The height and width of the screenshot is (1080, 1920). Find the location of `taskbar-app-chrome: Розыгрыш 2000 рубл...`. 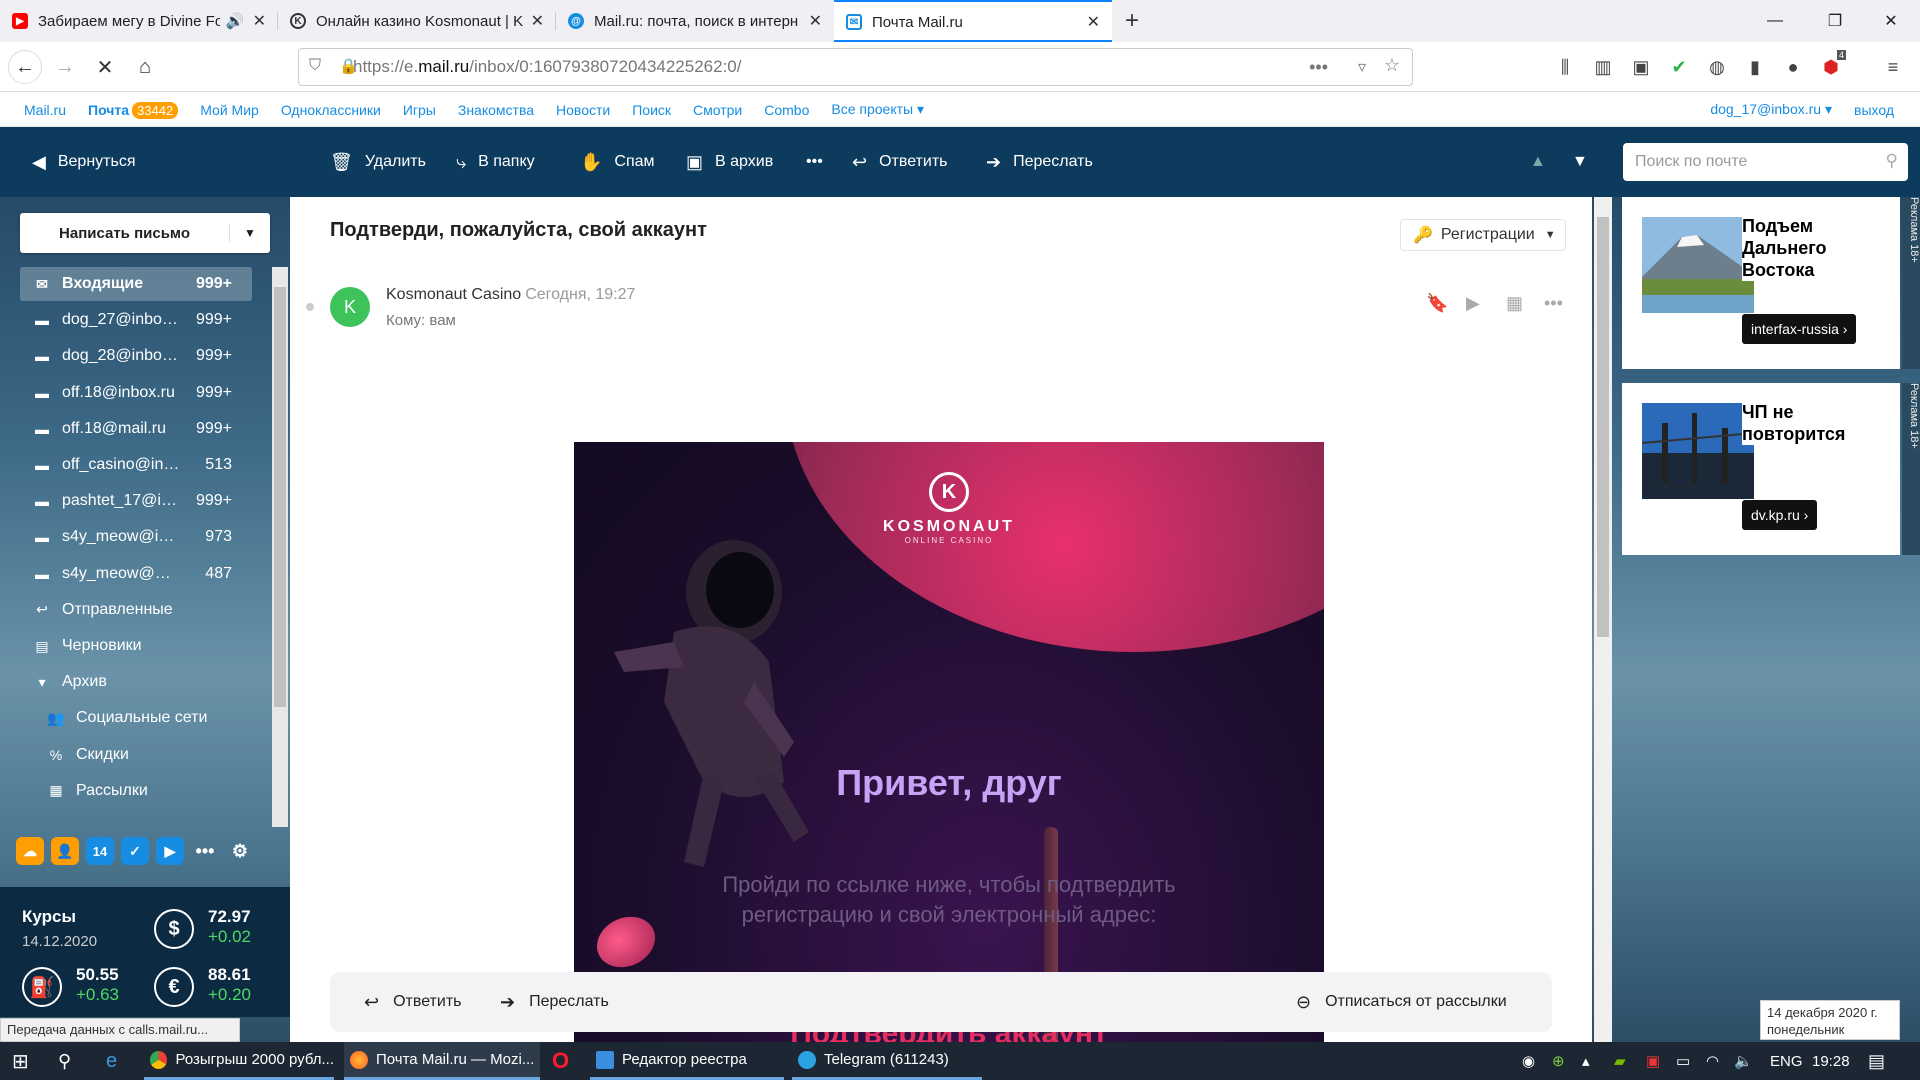

taskbar-app-chrome: Розыгрыш 2000 рубл... is located at coordinates (239, 1061).